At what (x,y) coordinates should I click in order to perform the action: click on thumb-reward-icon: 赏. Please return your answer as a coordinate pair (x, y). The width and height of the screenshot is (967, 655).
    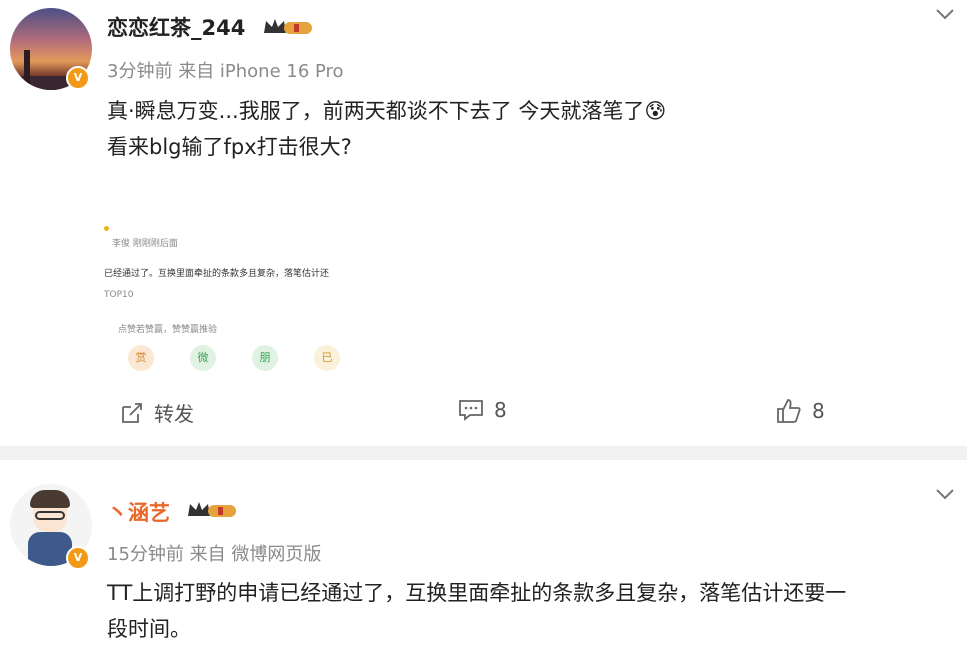
    Looking at the image, I should click on (141, 358).